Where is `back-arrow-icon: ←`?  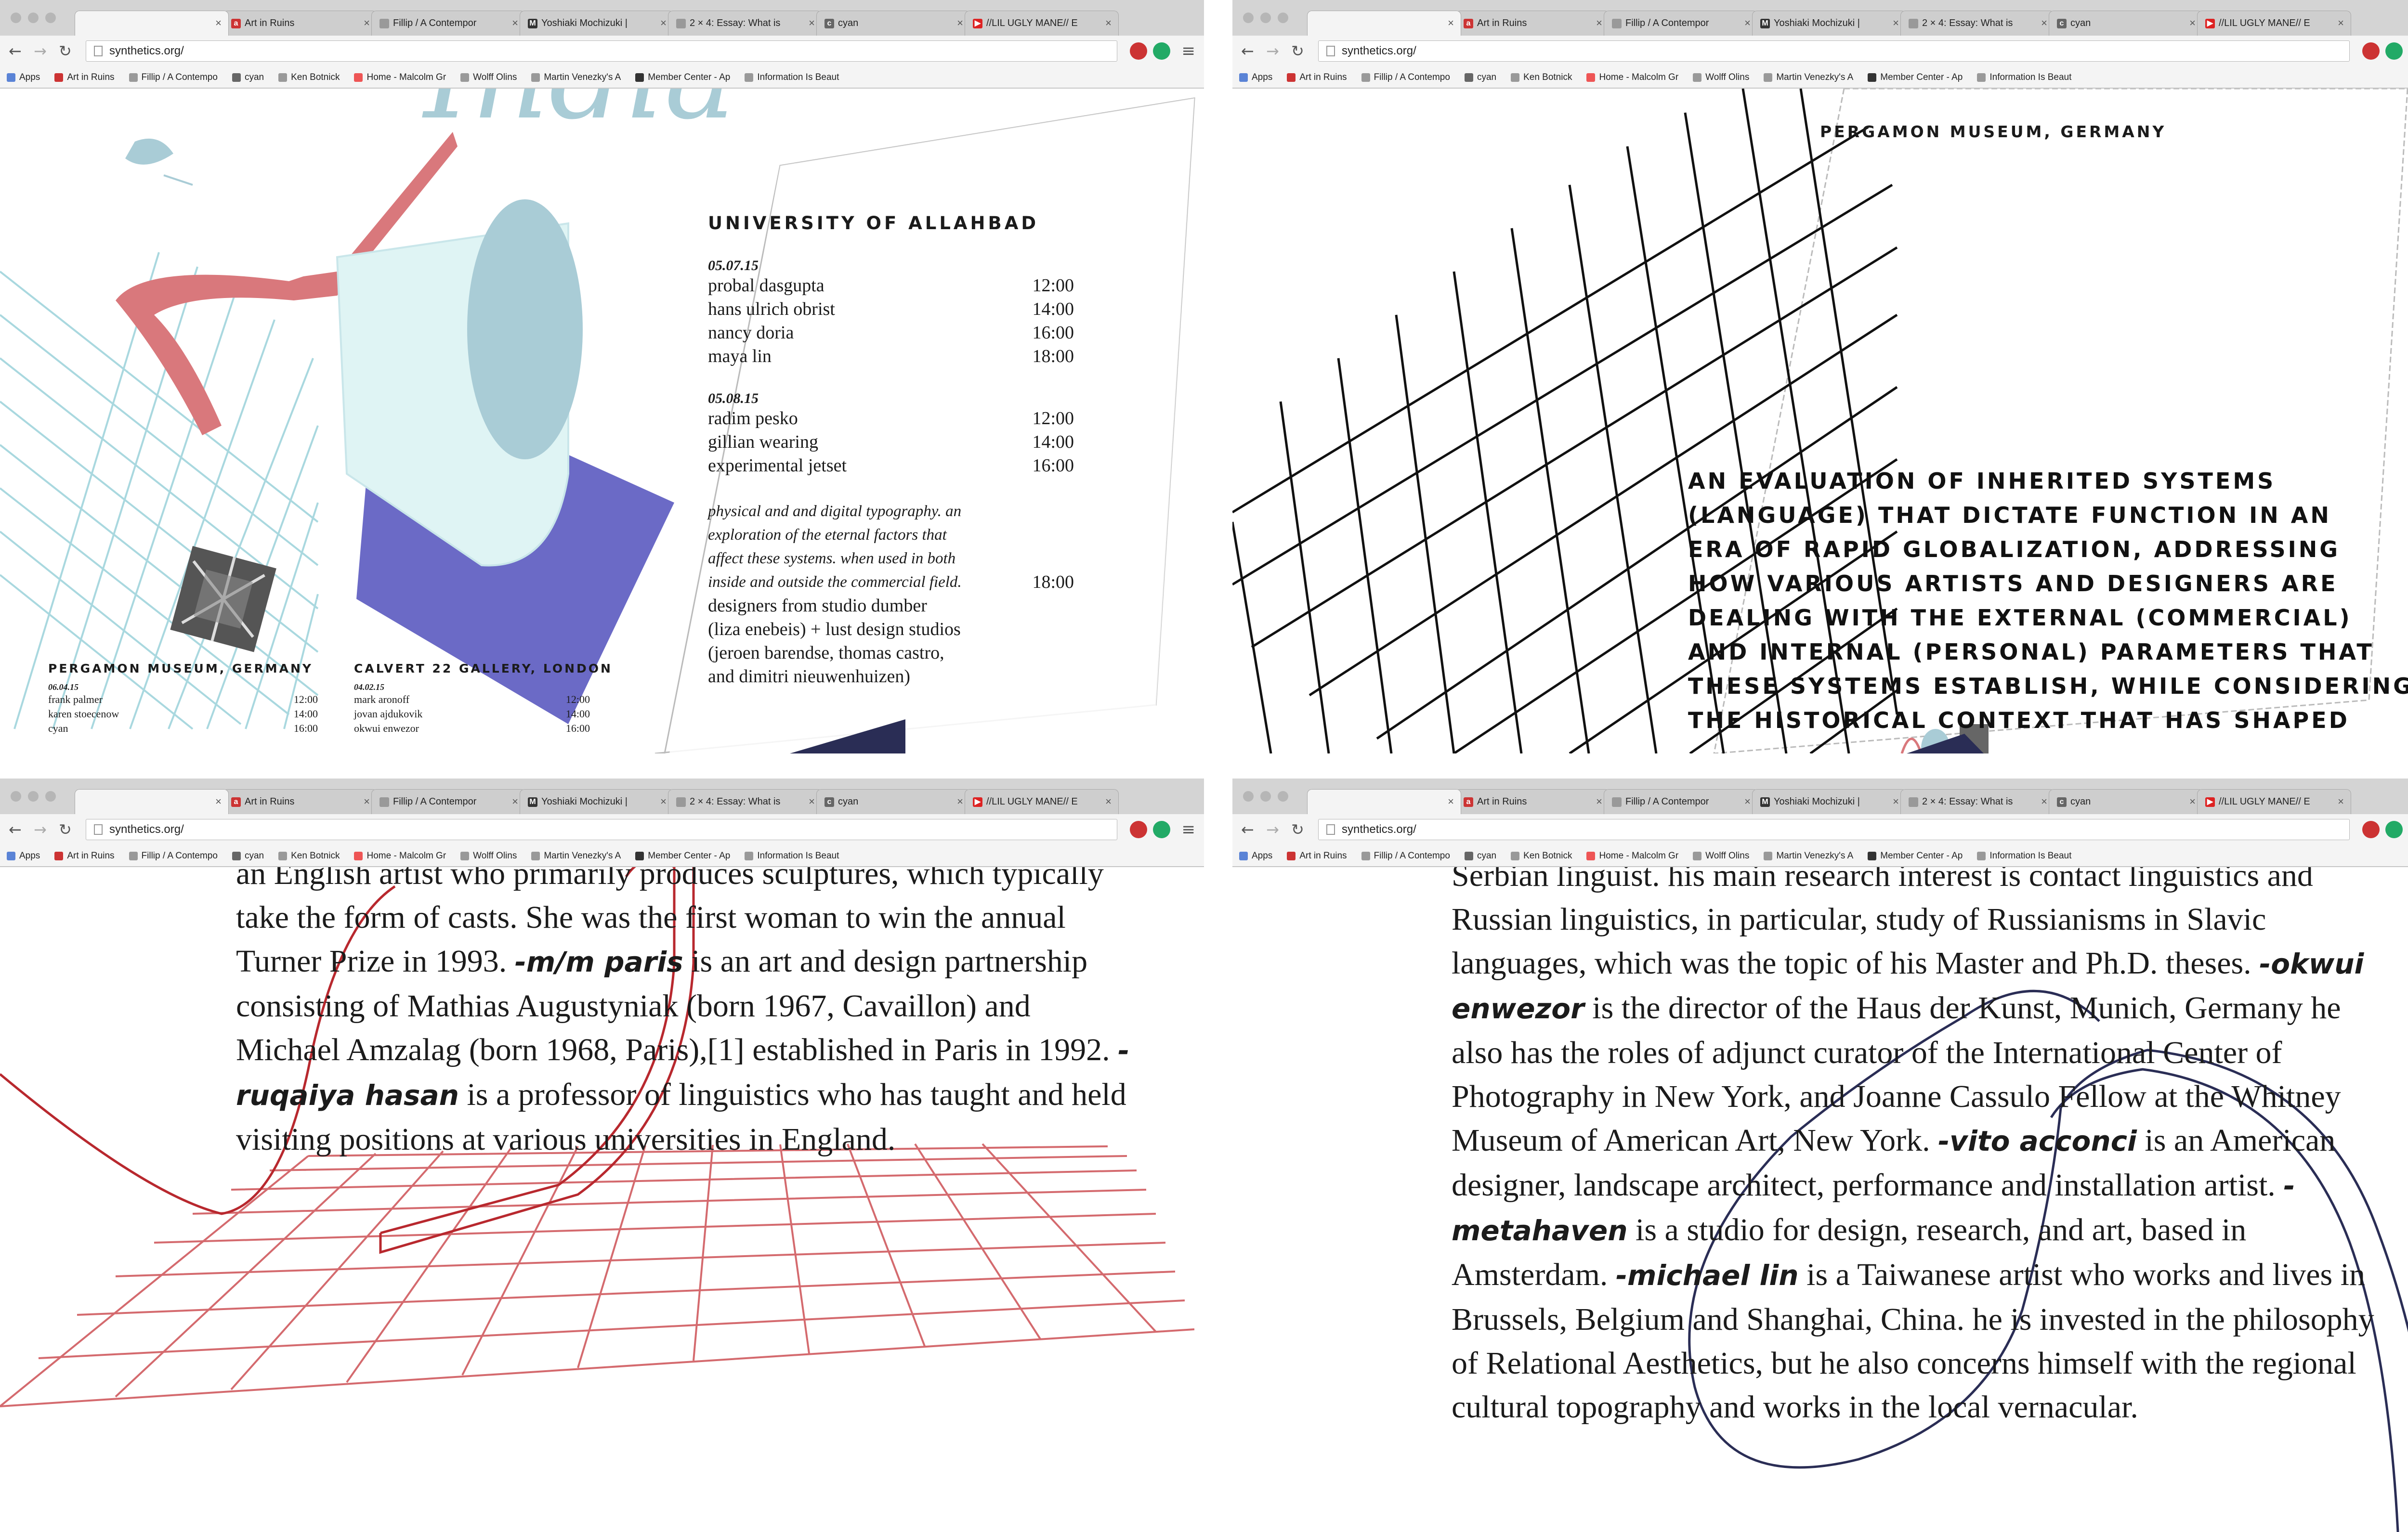
back-arrow-icon: ← is located at coordinates (15, 829).